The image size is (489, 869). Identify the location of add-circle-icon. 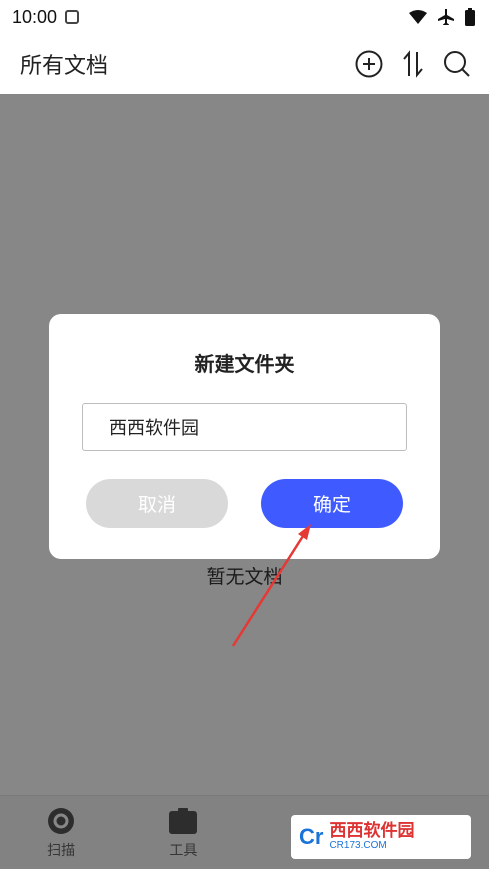
(369, 64).